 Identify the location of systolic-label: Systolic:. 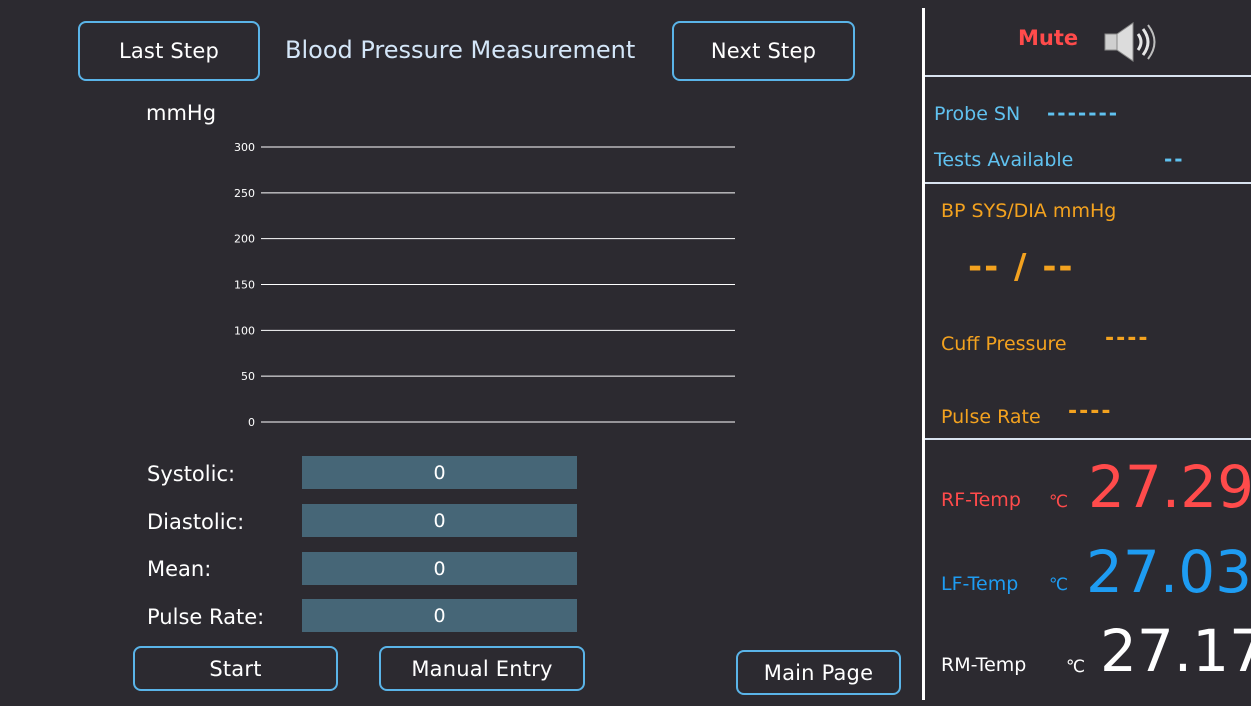
(191, 474).